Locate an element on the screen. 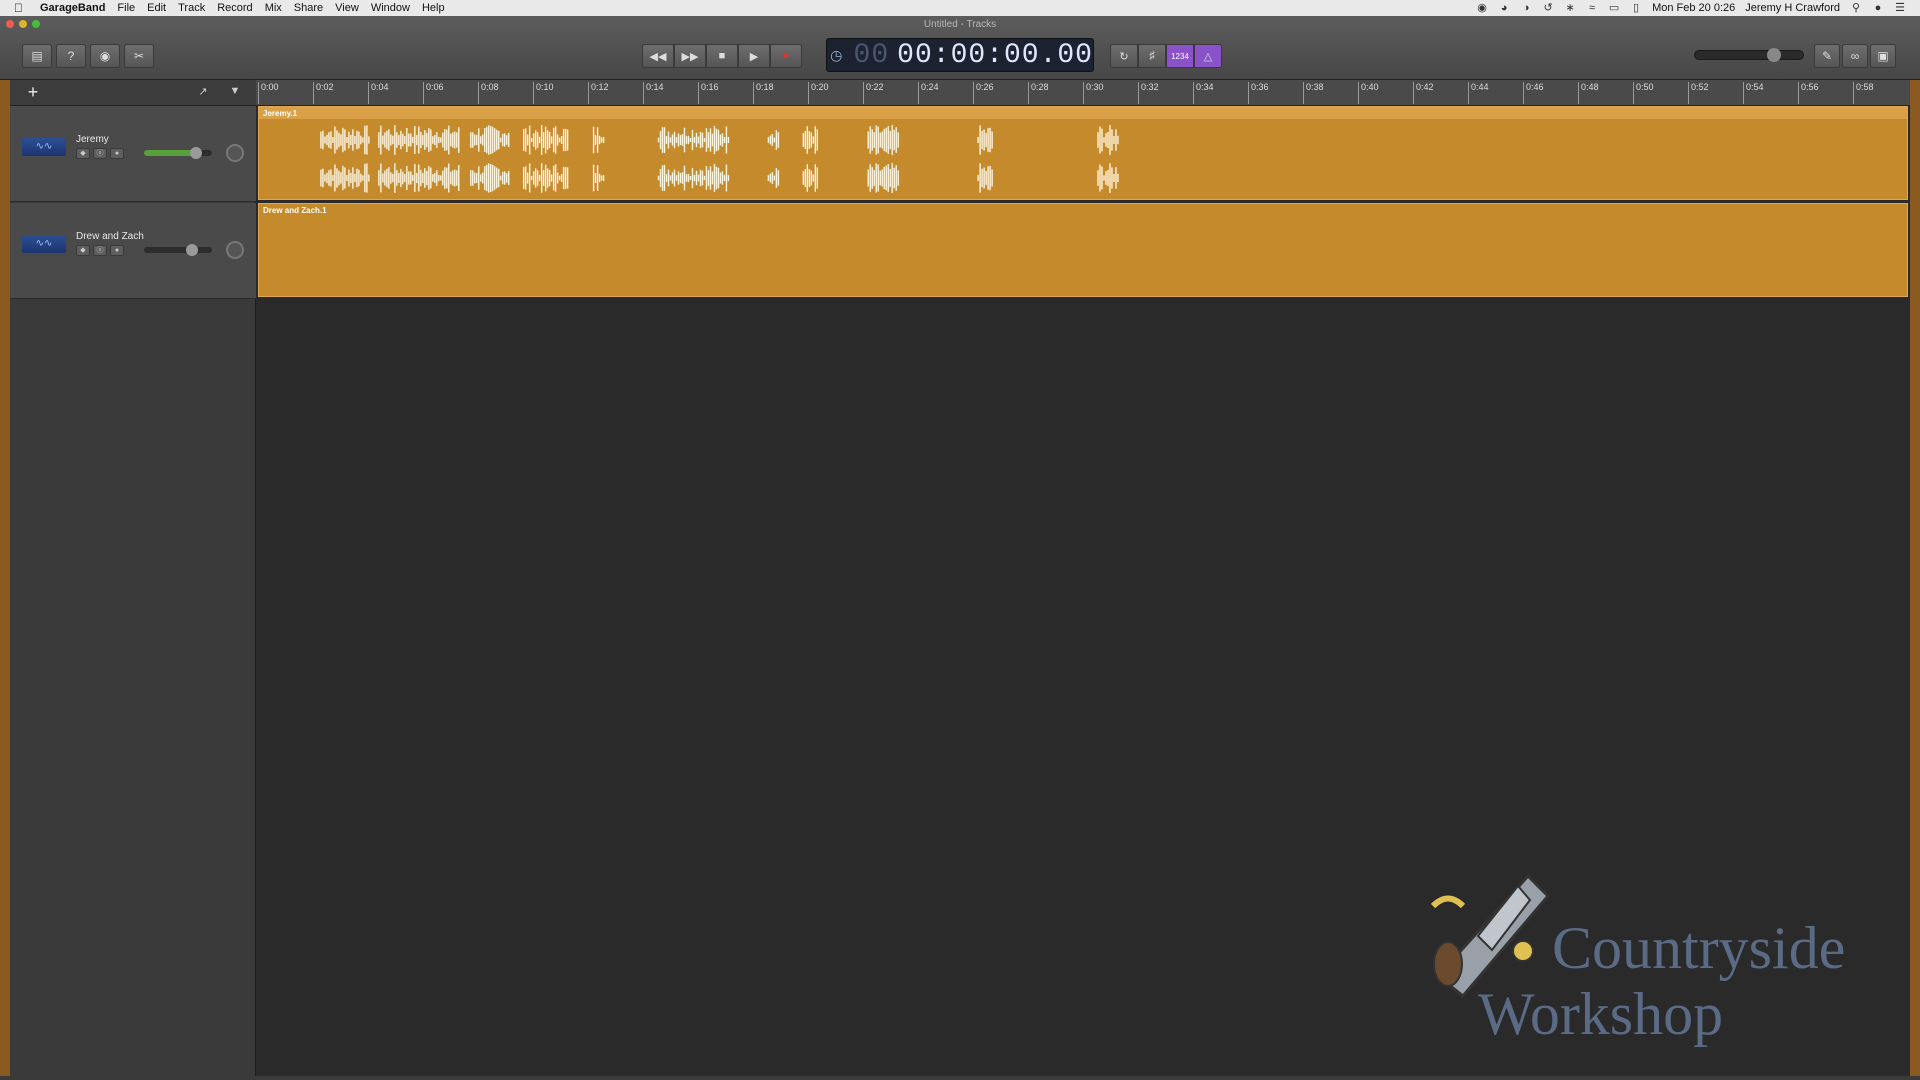 Image resolution: width=1920 pixels, height=1080 pixels. ruler-tick: 0:28 is located at coordinates (1038, 93).